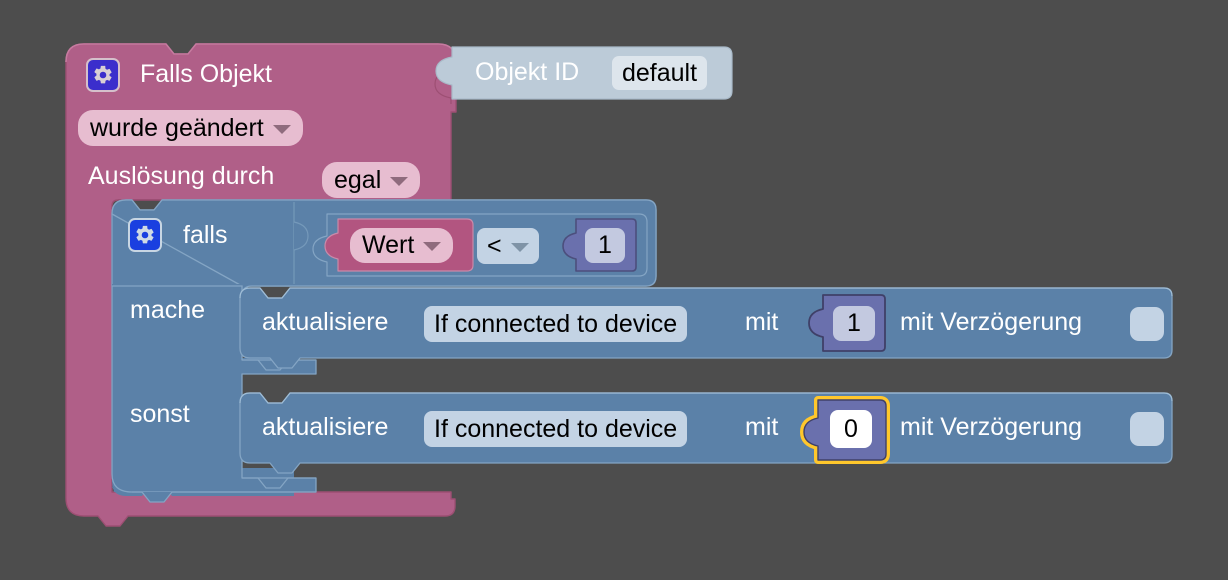 This screenshot has width=1228, height=580. I want to click on else-label: sonst, so click(160, 414).